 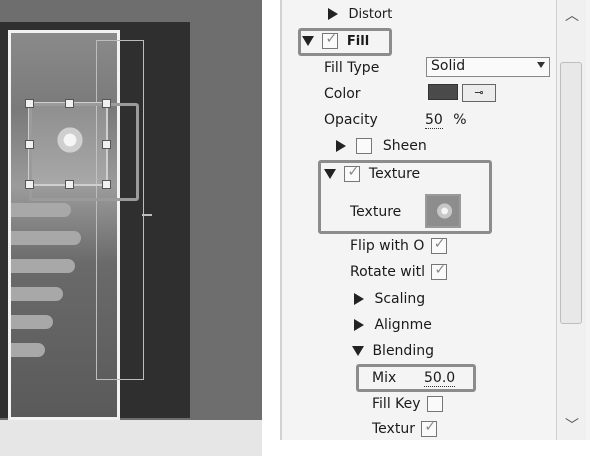 What do you see at coordinates (358, 41) in the screenshot?
I see `fill-label: Fill` at bounding box center [358, 41].